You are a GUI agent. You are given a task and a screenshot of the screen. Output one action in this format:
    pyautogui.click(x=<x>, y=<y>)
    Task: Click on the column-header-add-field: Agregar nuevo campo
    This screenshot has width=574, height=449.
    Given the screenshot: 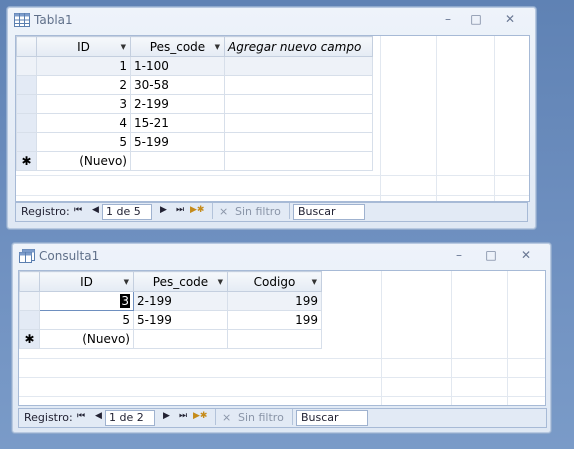 What is the action you would take?
    pyautogui.click(x=298, y=46)
    